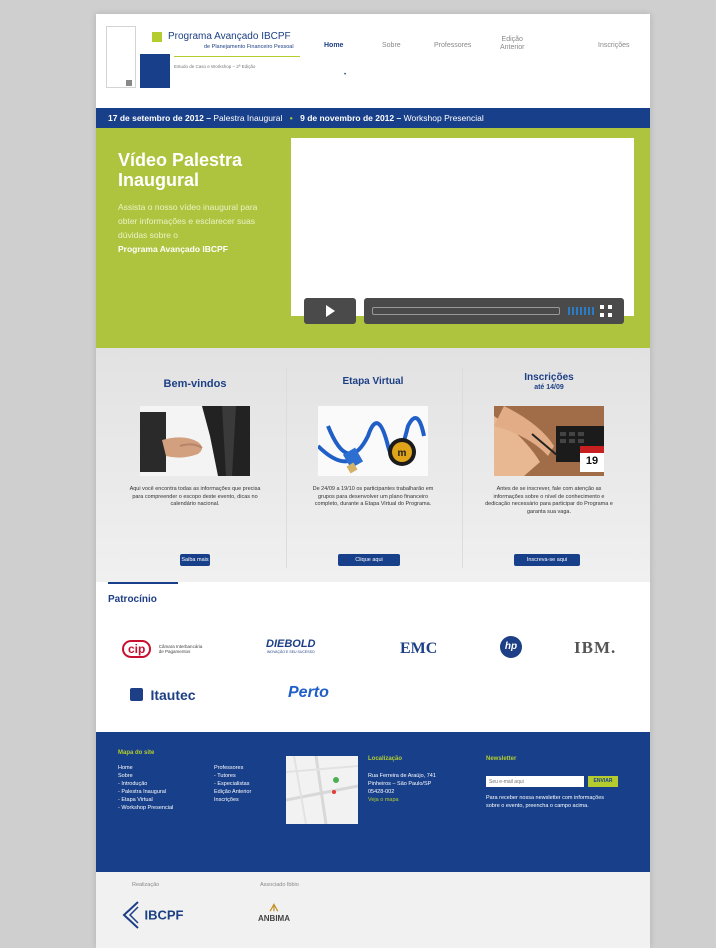 This screenshot has width=716, height=948. I want to click on play-icon, so click(330, 311).